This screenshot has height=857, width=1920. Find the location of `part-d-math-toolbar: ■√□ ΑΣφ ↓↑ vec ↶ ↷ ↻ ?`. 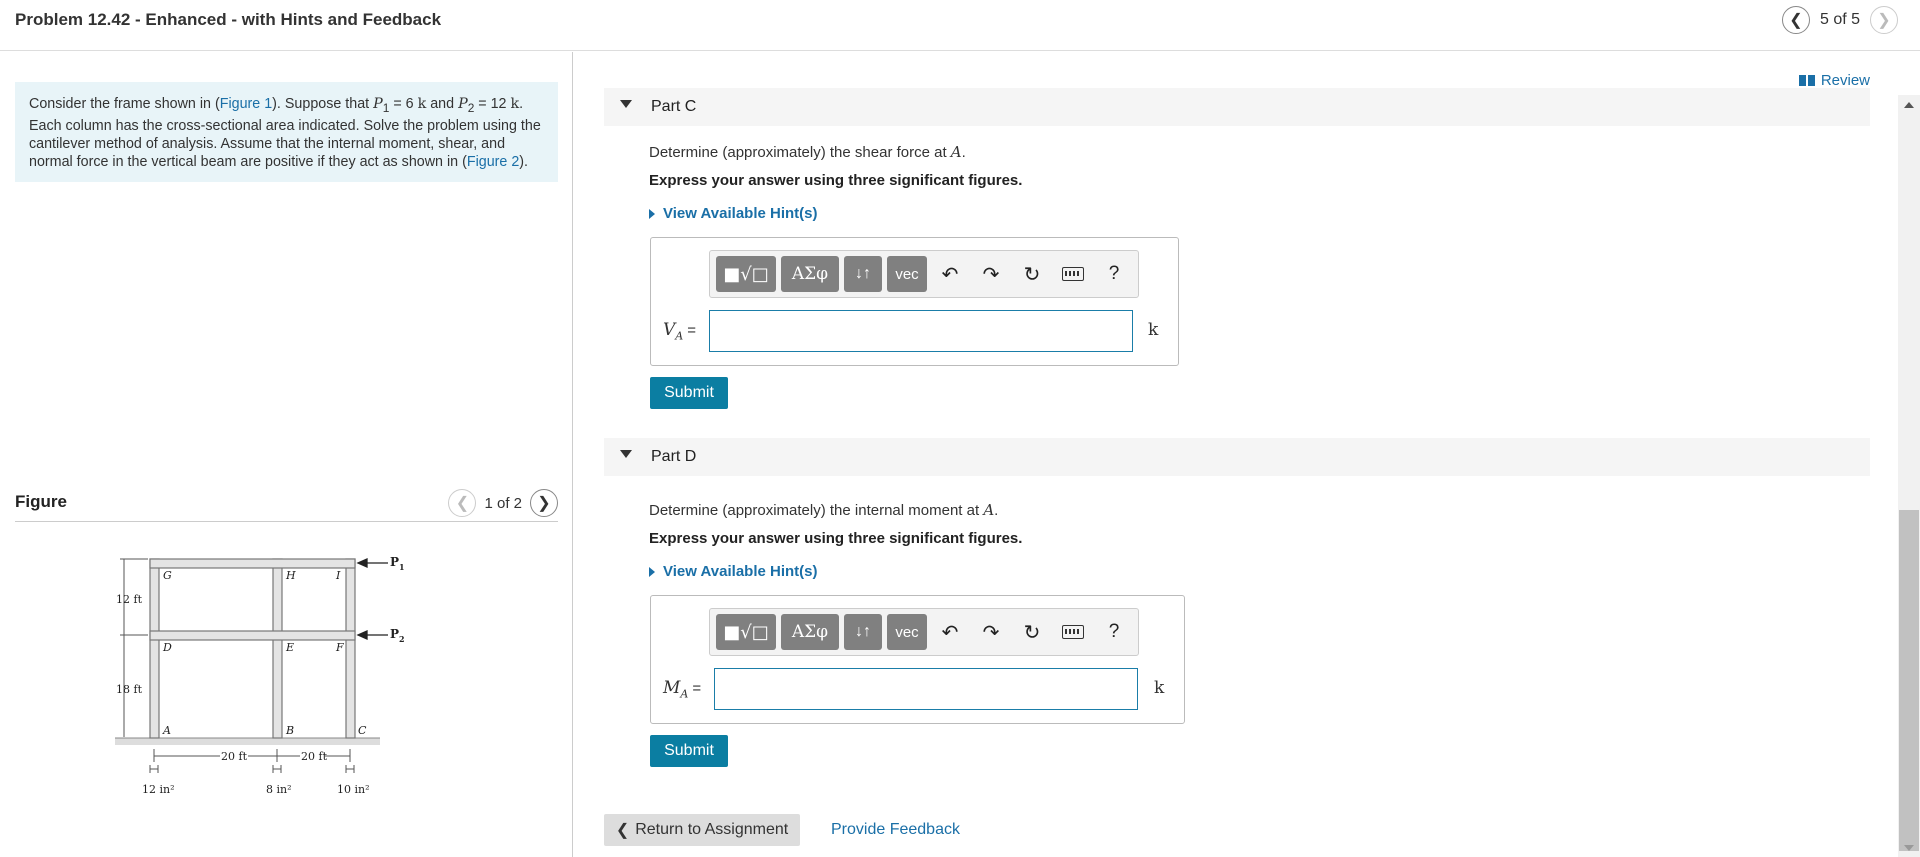

part-d-math-toolbar: ■√□ ΑΣφ ↓↑ vec ↶ ↷ ↻ ? is located at coordinates (924, 632).